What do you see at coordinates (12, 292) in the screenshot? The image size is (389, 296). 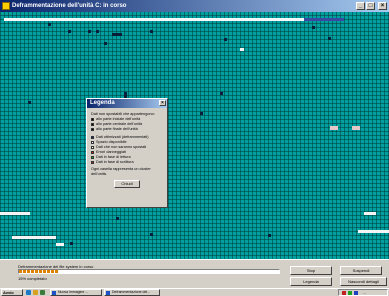 I see `start-button: Avvio` at bounding box center [12, 292].